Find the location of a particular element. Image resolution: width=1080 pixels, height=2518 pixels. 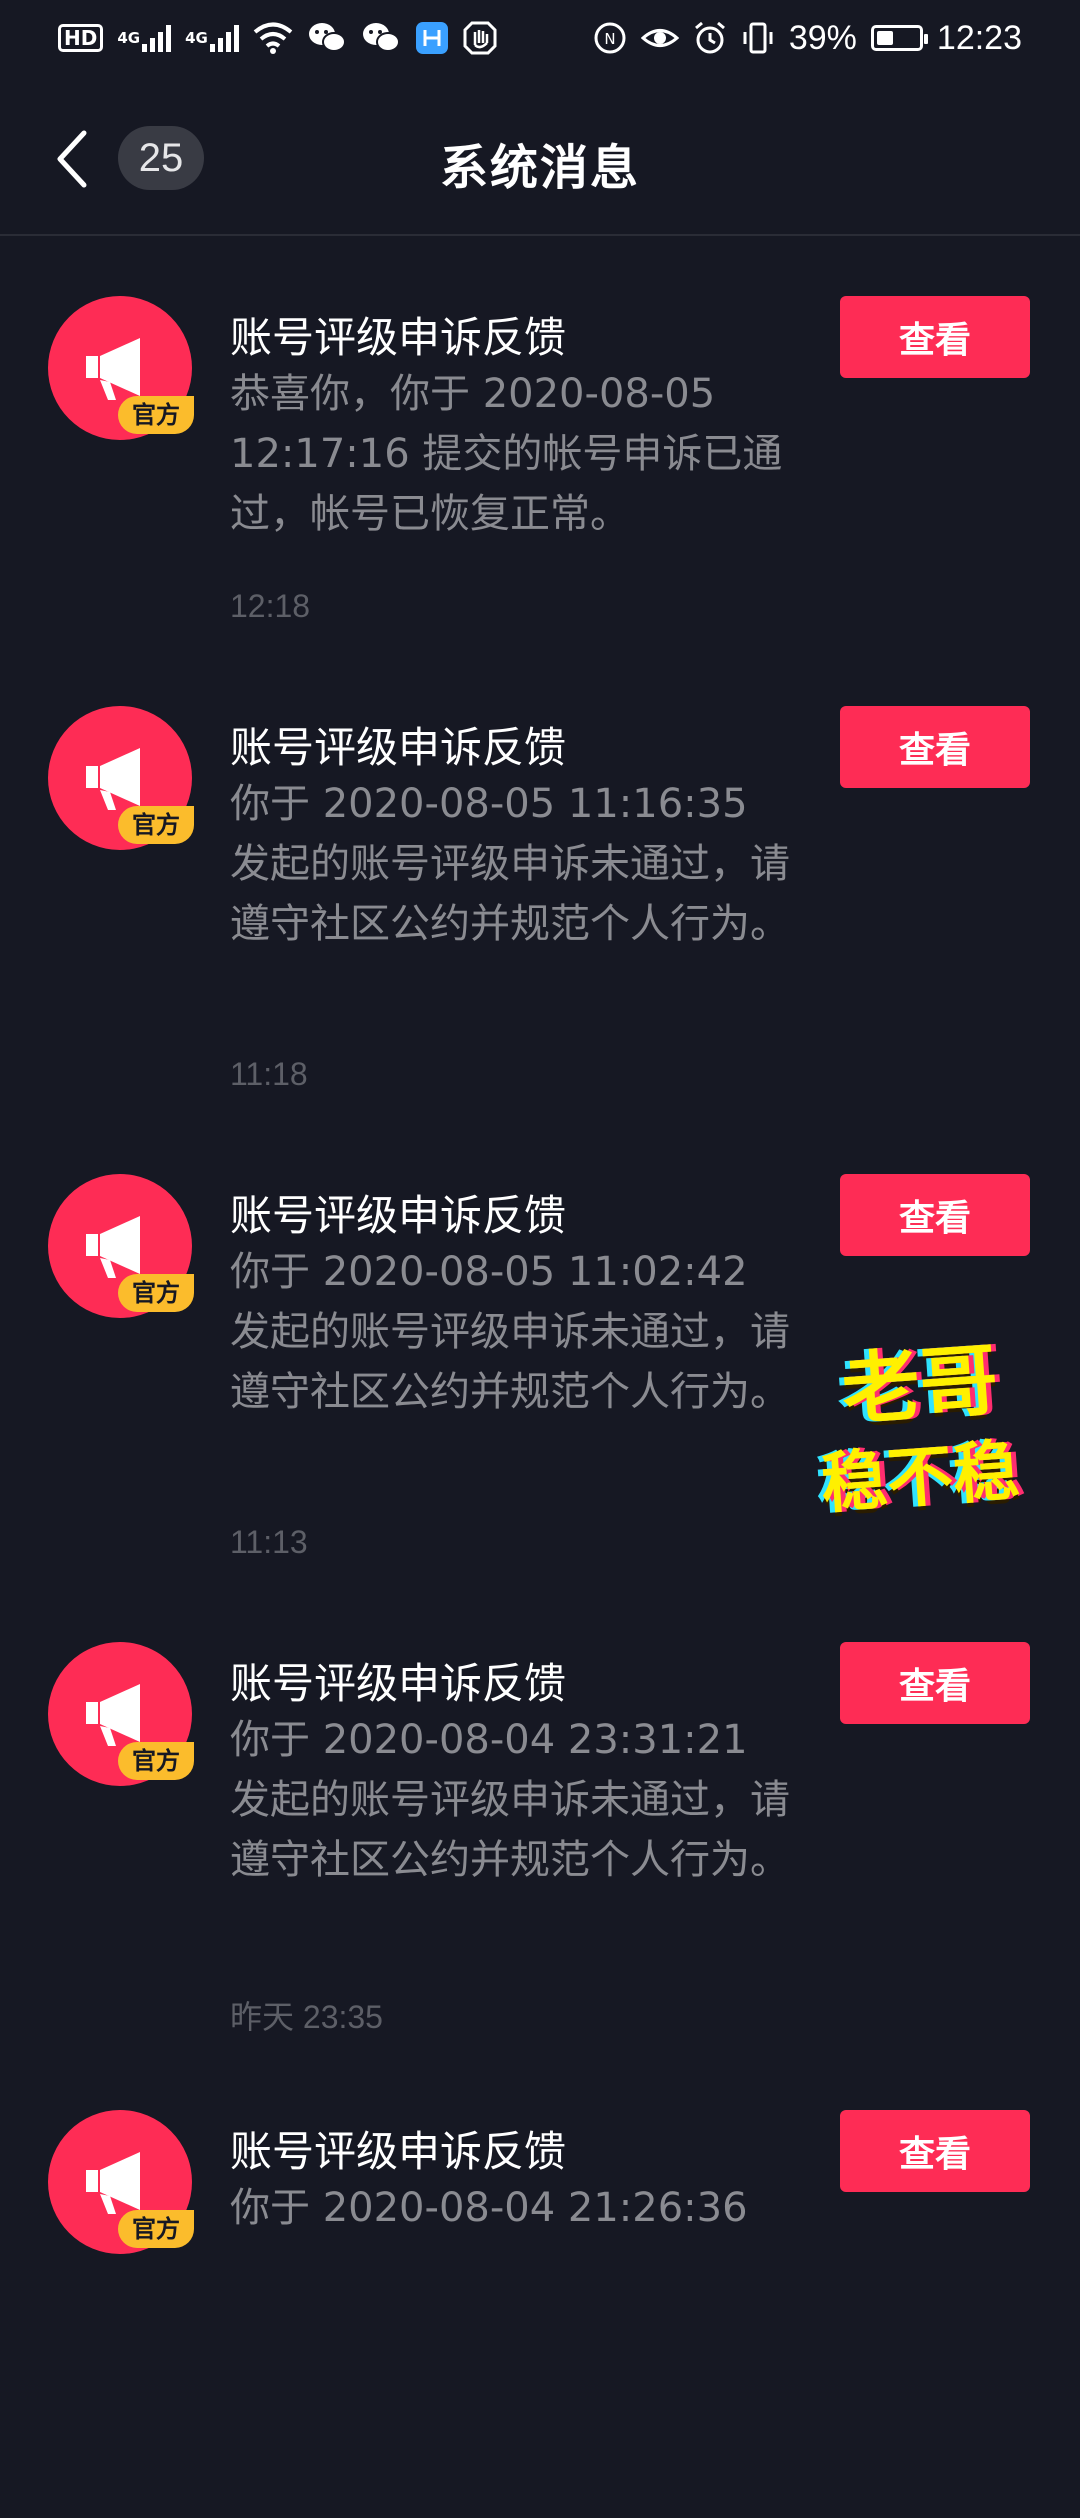

hd-label: HD is located at coordinates (81, 38).